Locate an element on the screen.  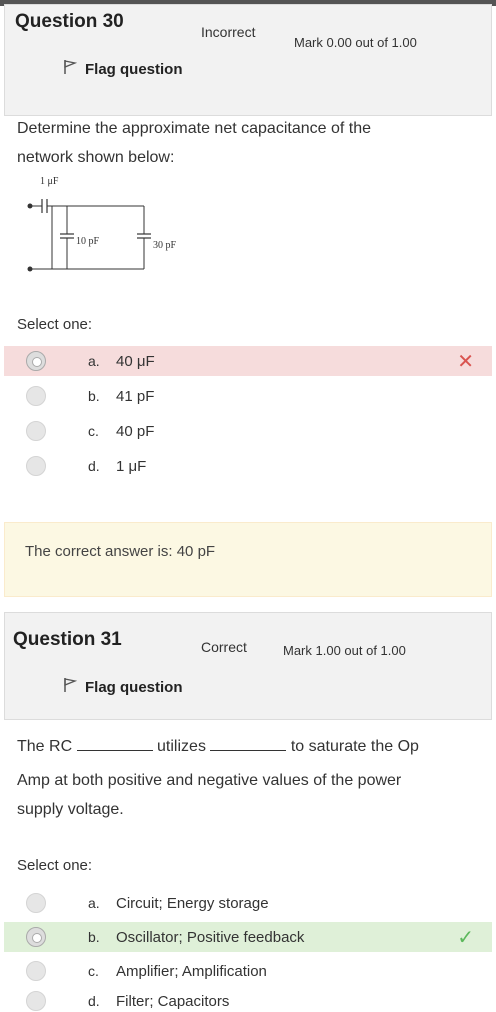
q30-option-d-letter: d. is located at coordinates (94, 466).